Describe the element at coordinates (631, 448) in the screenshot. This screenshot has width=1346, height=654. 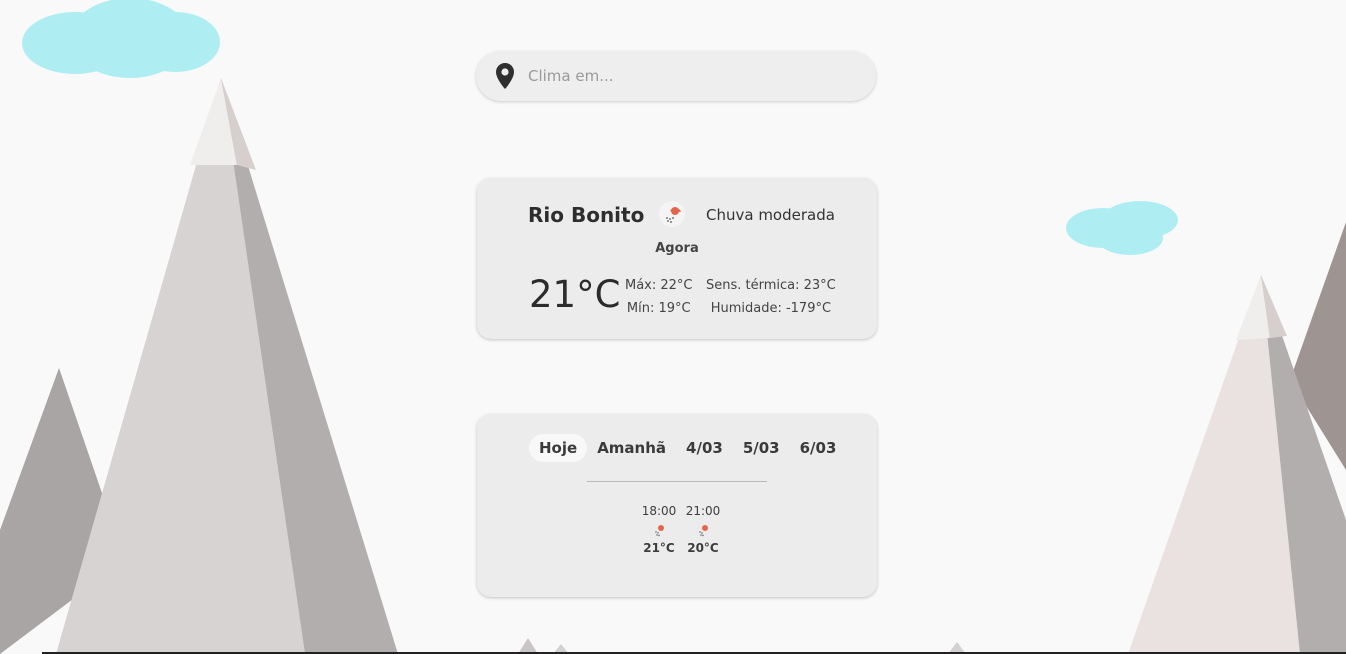
I see `tab-amanha: Amanhã` at that location.